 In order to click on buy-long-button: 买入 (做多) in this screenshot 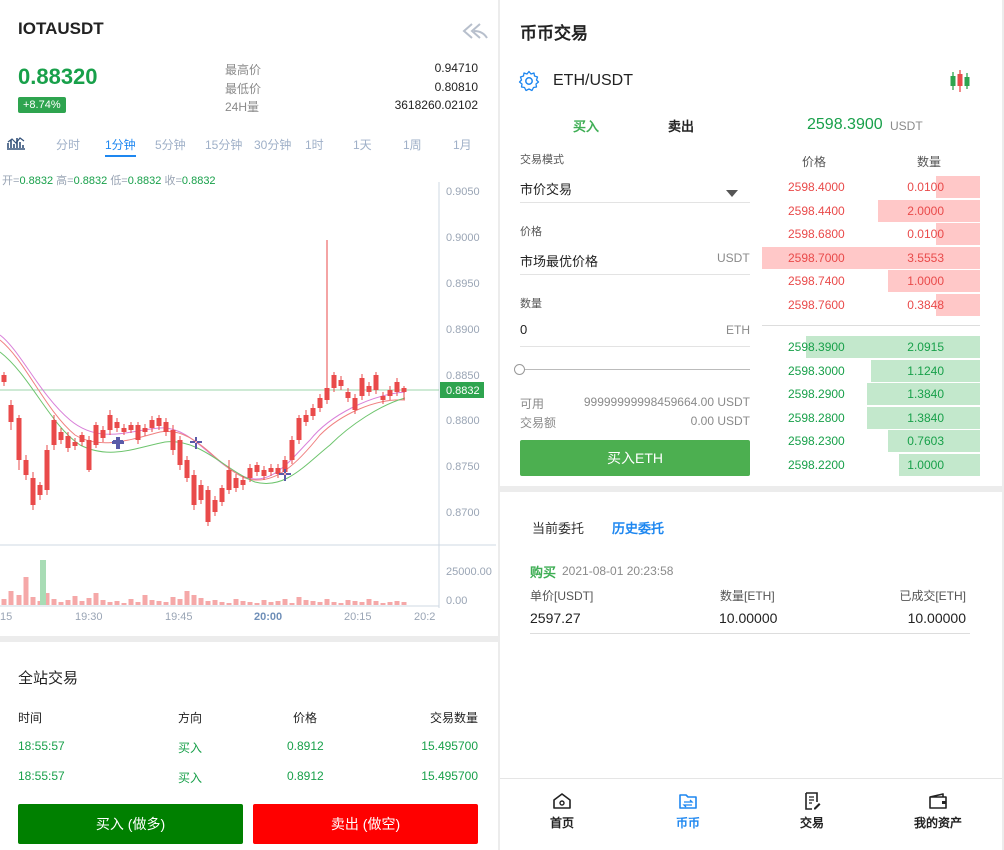, I will do `click(130, 824)`.